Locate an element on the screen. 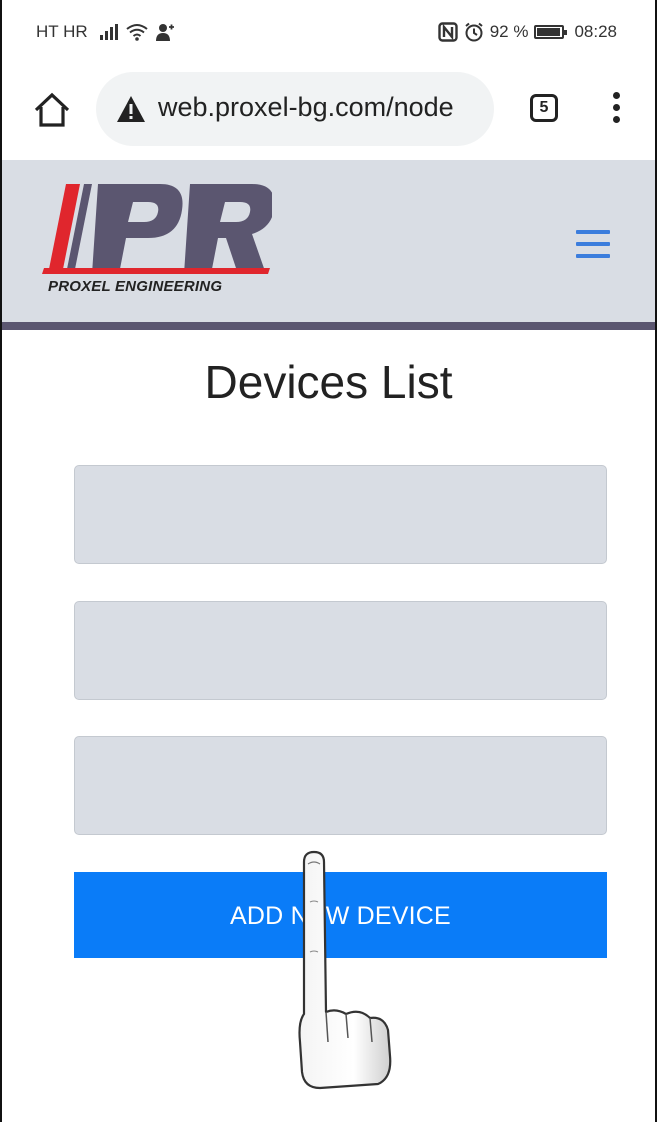 The image size is (661, 1122). clock: 08:28 is located at coordinates (595, 31).